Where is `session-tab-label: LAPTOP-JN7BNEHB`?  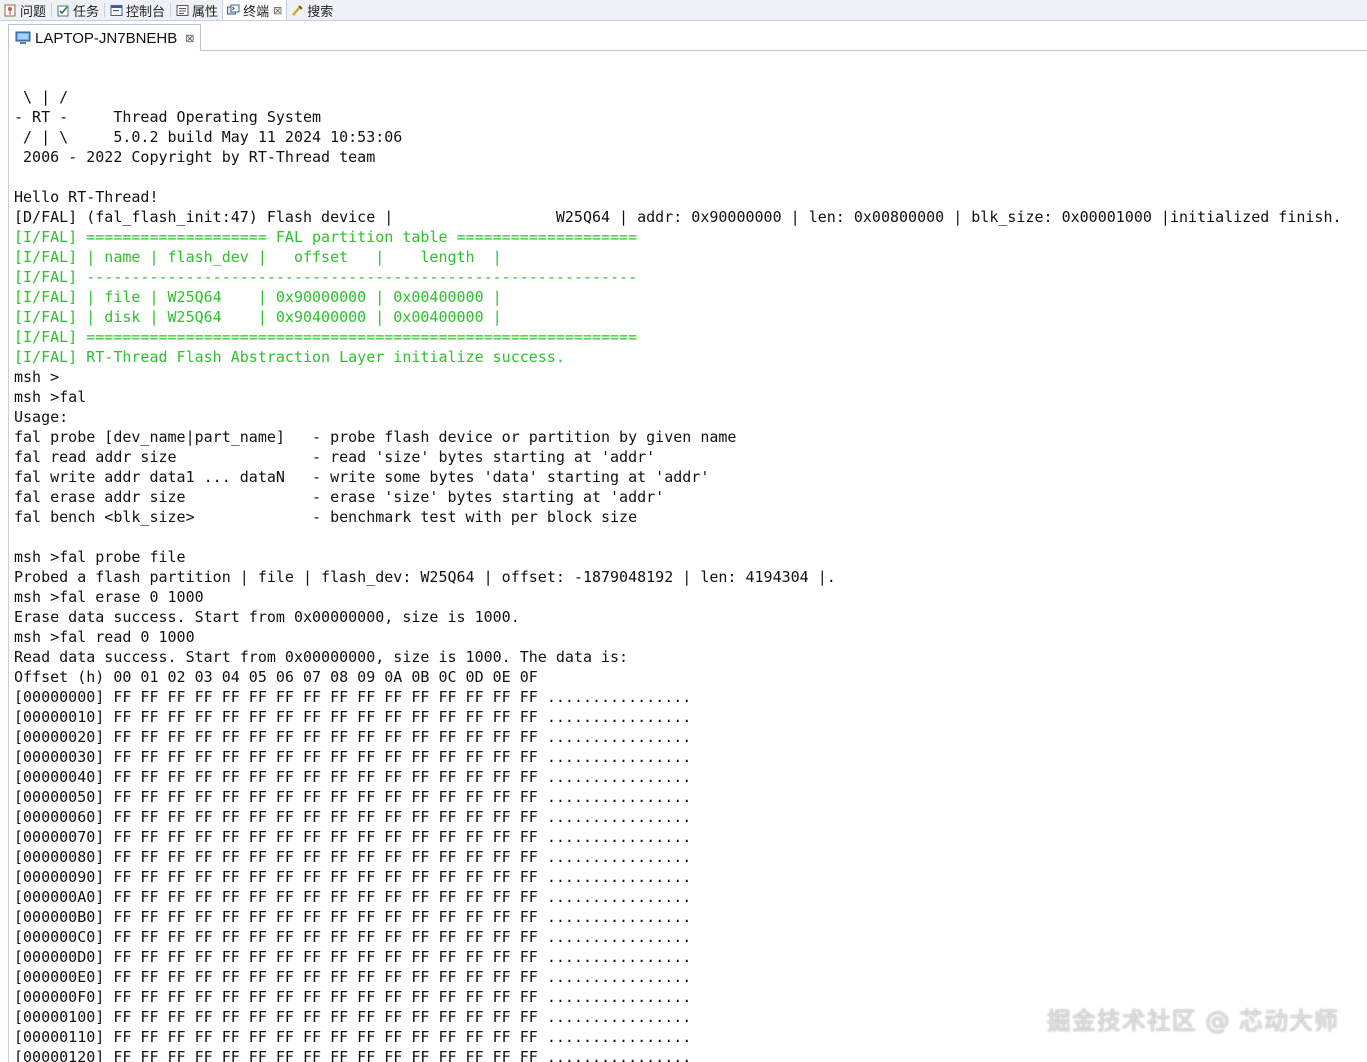
session-tab-label: LAPTOP-JN7BNEHB is located at coordinates (106, 38).